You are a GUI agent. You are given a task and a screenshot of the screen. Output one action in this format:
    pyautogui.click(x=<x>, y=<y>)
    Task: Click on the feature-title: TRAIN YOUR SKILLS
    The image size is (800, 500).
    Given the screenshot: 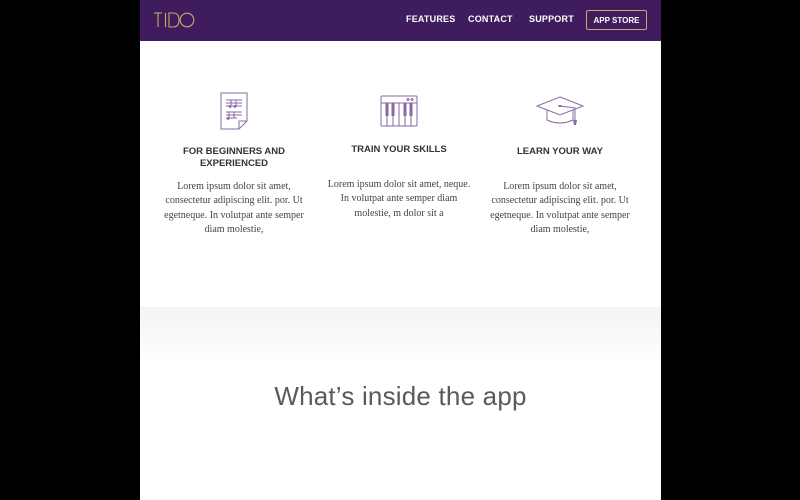 What is the action you would take?
    pyautogui.click(x=399, y=149)
    